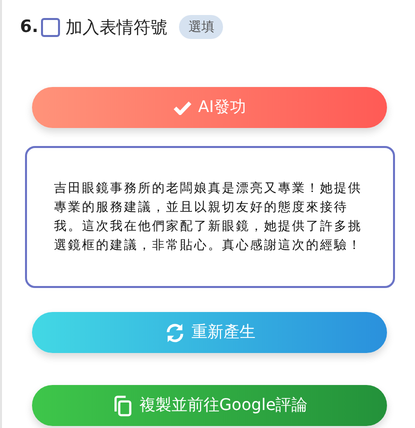 The height and width of the screenshot is (428, 415). What do you see at coordinates (29, 27) in the screenshot?
I see `question-number: 6.` at bounding box center [29, 27].